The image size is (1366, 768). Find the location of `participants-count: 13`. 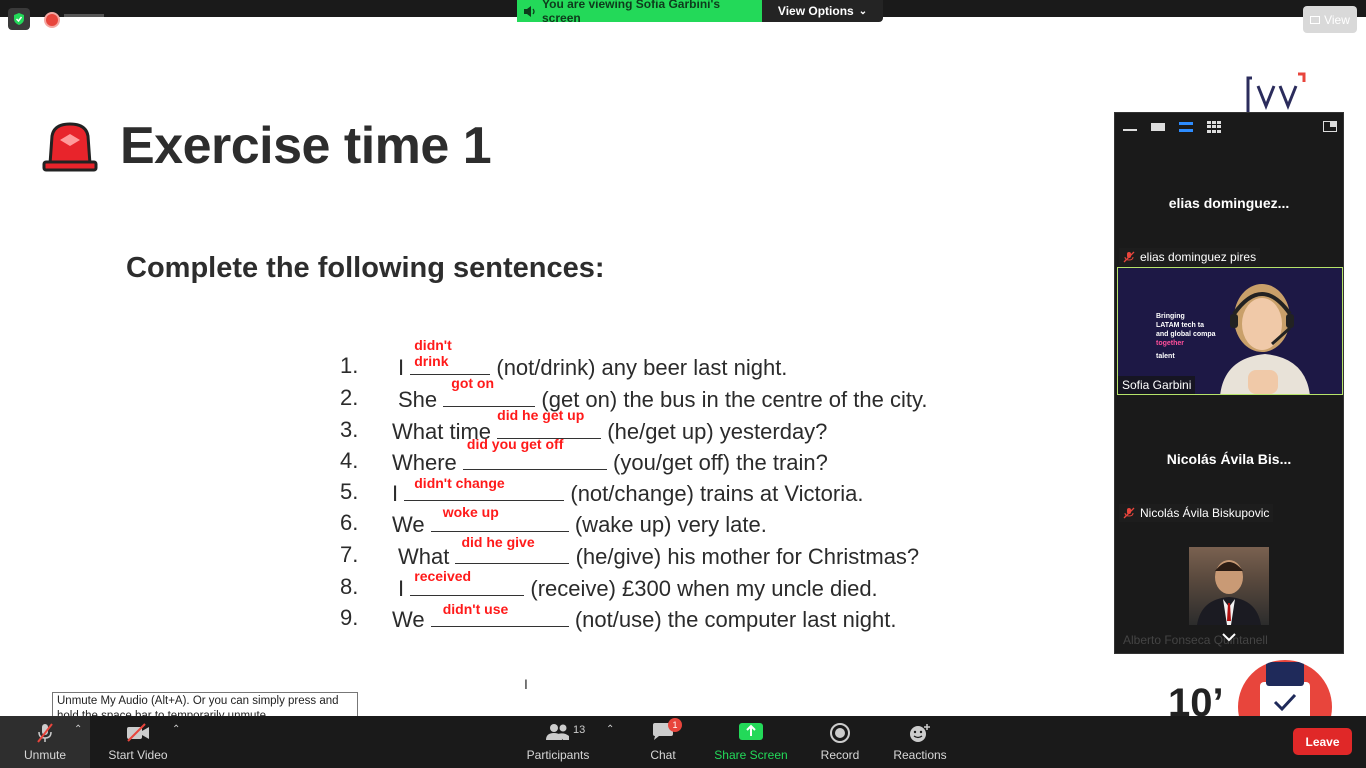

participants-count: 13 is located at coordinates (579, 730).